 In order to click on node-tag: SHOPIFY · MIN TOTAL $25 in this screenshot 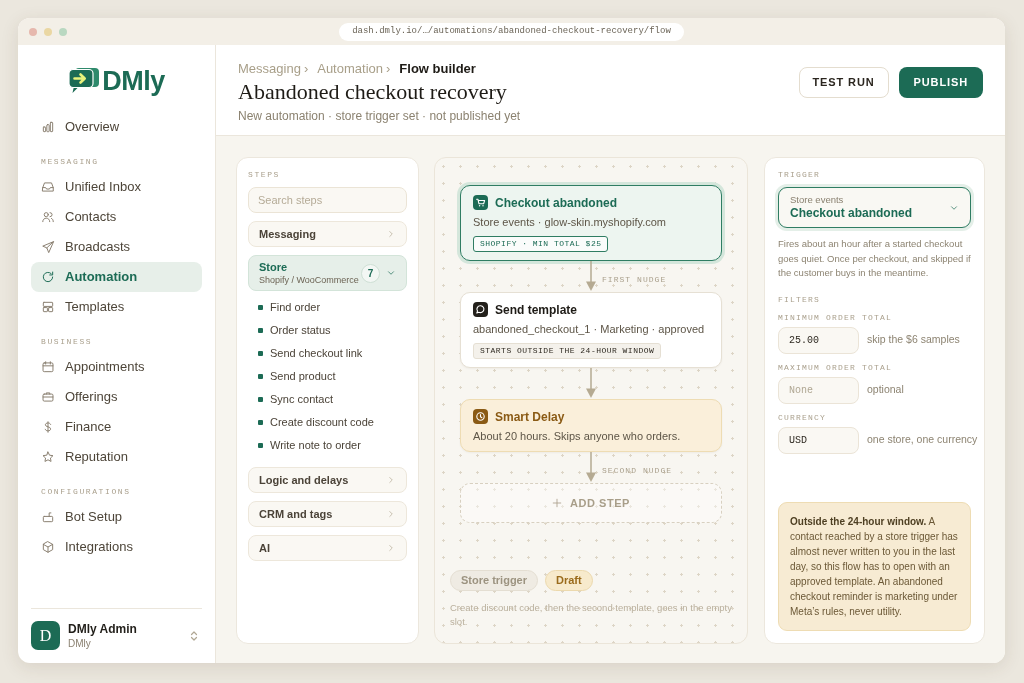, I will do `click(541, 244)`.